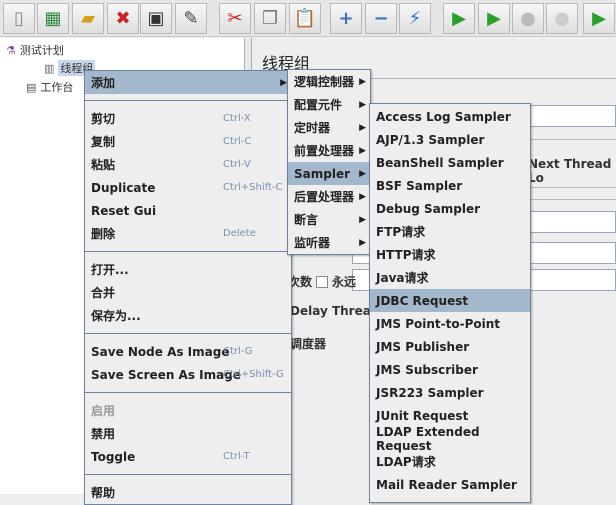 The height and width of the screenshot is (505, 616). I want to click on menu-item: LDAP Extended Request, so click(450, 439).